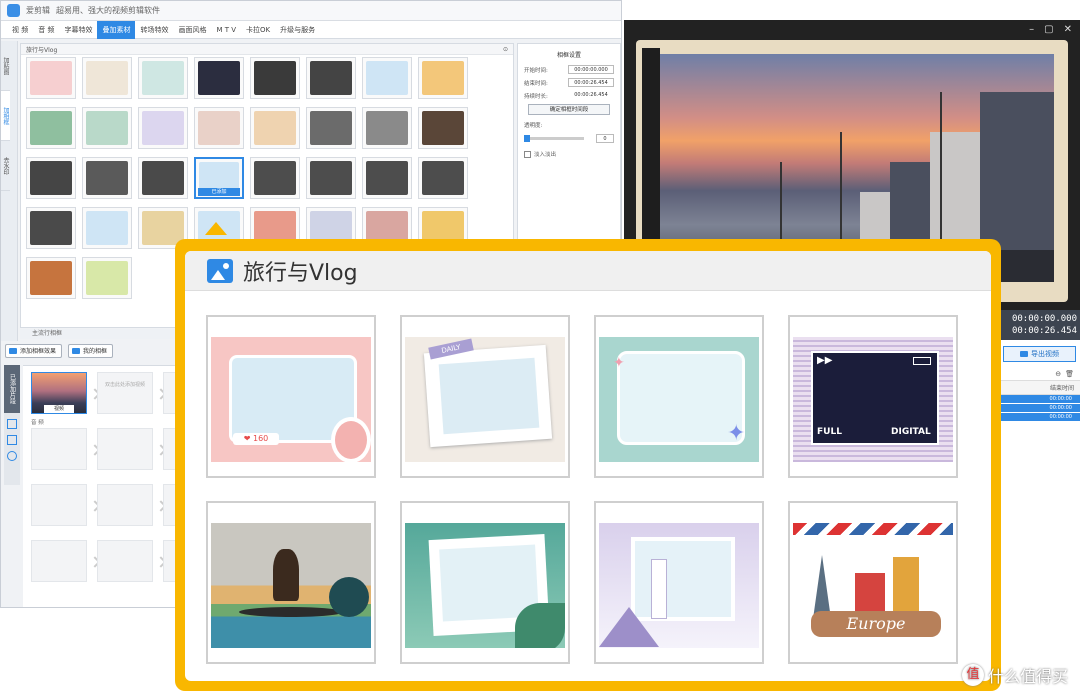  Describe the element at coordinates (59, 393) in the screenshot. I see `video-clip-thumbnail: 视频` at that location.